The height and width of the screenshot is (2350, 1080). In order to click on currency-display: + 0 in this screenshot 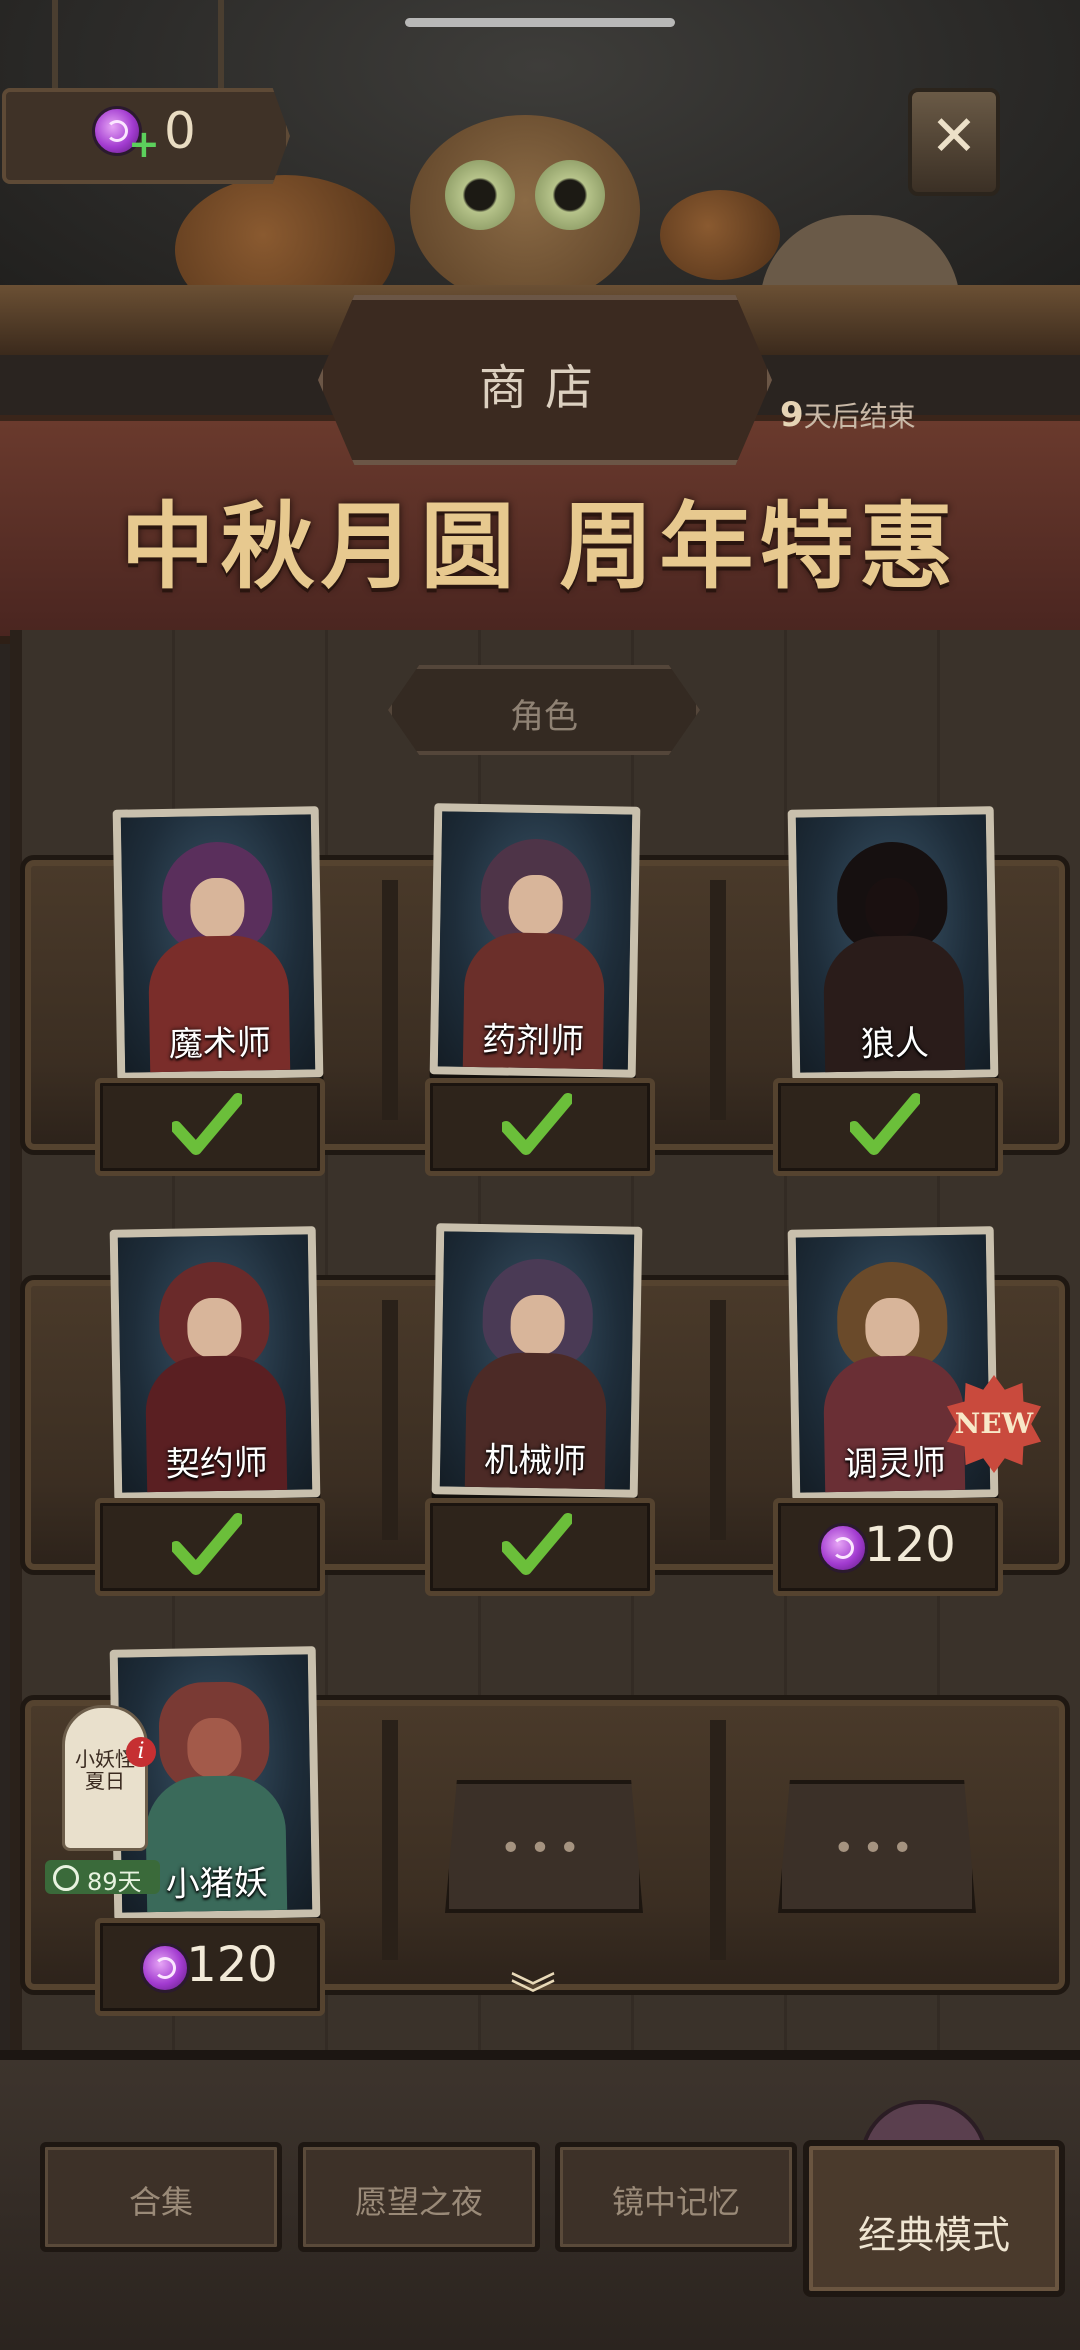, I will do `click(146, 136)`.